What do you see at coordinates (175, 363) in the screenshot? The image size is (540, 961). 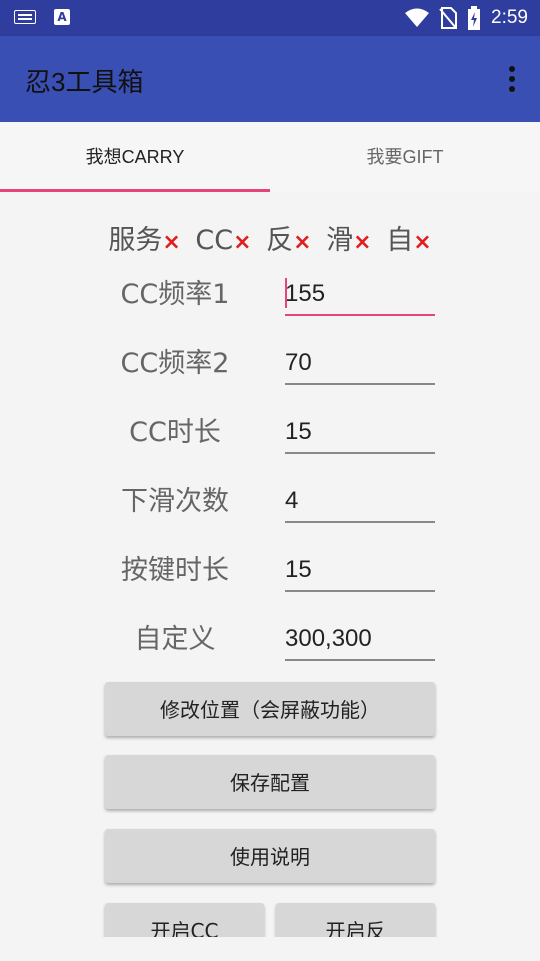 I see `cc-freq-2-label: CC频率2` at bounding box center [175, 363].